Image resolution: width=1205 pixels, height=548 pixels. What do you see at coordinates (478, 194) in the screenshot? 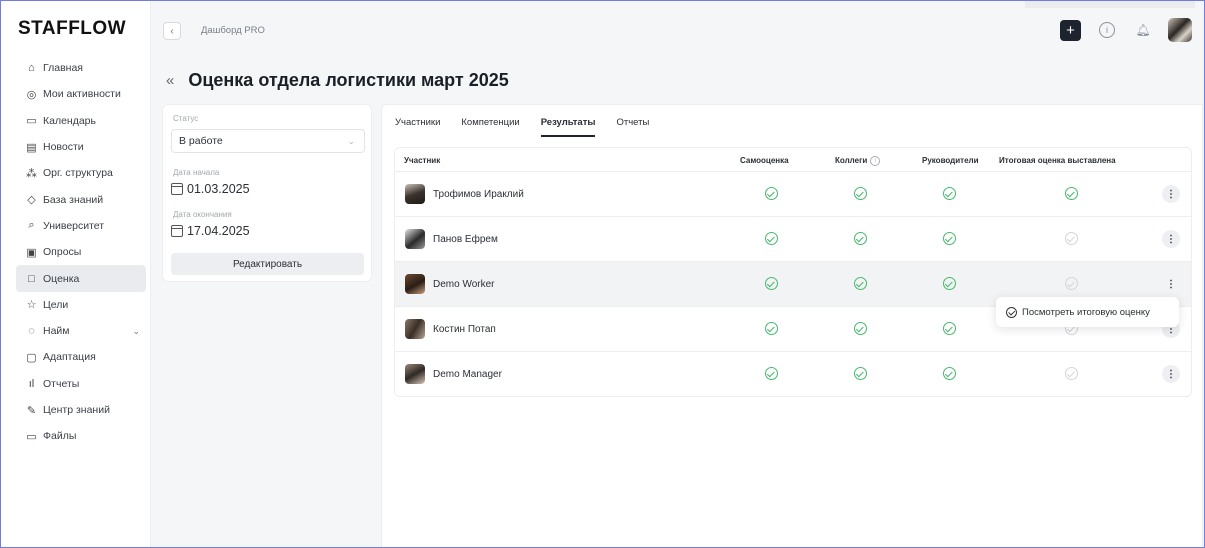
I see `participant-name: Трофимов Ираклий` at bounding box center [478, 194].